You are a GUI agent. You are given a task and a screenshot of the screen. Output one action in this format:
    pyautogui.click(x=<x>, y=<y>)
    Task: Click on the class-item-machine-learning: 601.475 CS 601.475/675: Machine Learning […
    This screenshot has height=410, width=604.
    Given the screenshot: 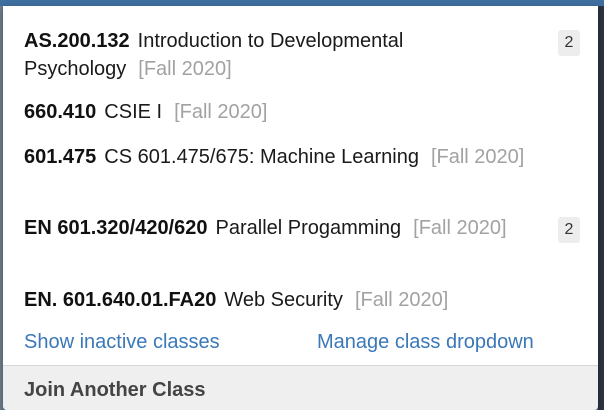 What is the action you would take?
    pyautogui.click(x=289, y=157)
    